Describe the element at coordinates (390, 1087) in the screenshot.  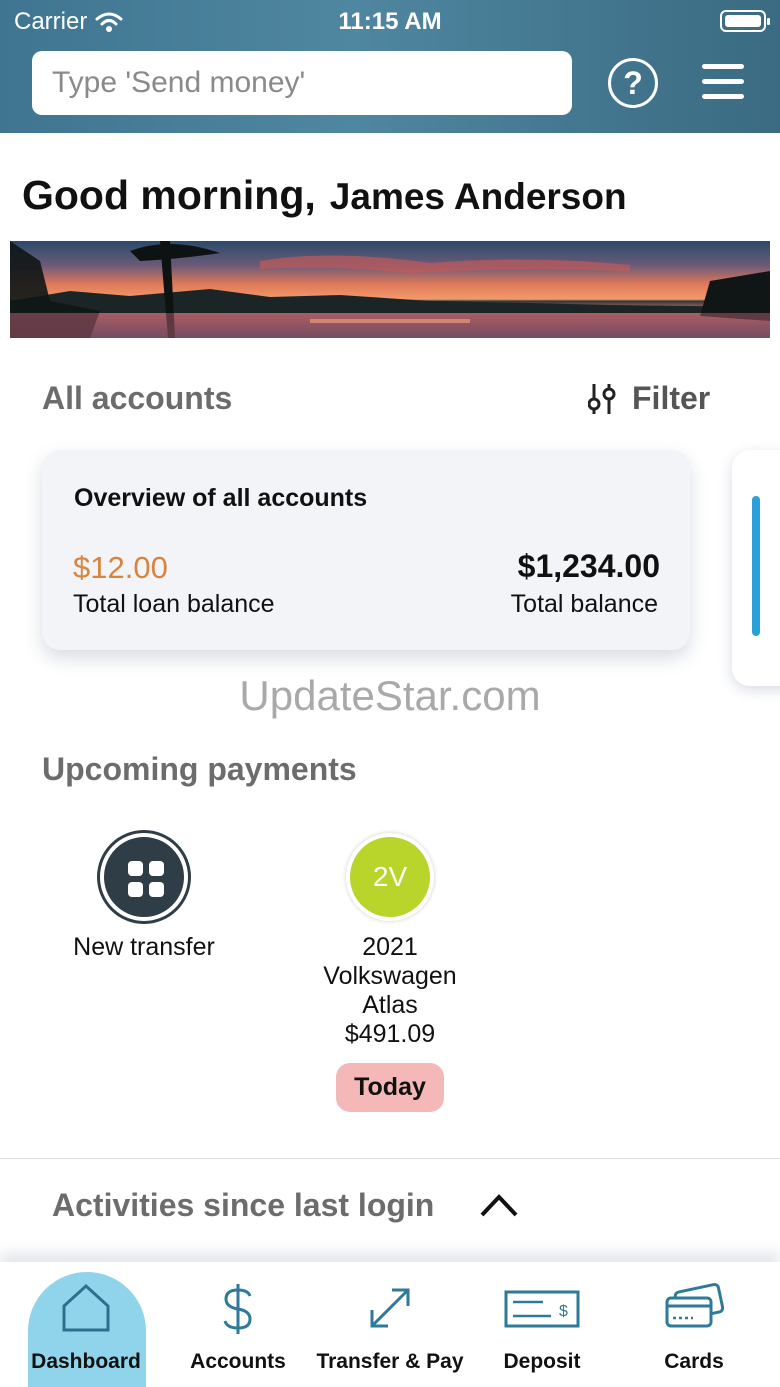
I see `due-badge: Today` at that location.